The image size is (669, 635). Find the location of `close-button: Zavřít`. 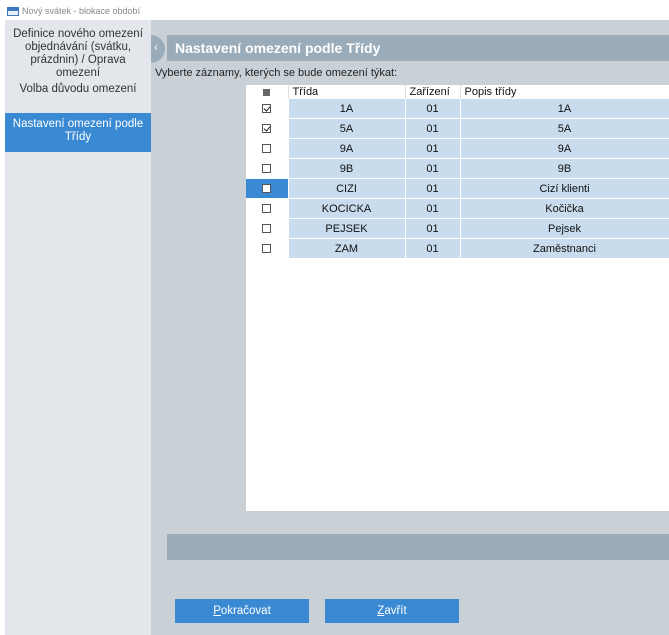

close-button: Zavřít is located at coordinates (392, 611).